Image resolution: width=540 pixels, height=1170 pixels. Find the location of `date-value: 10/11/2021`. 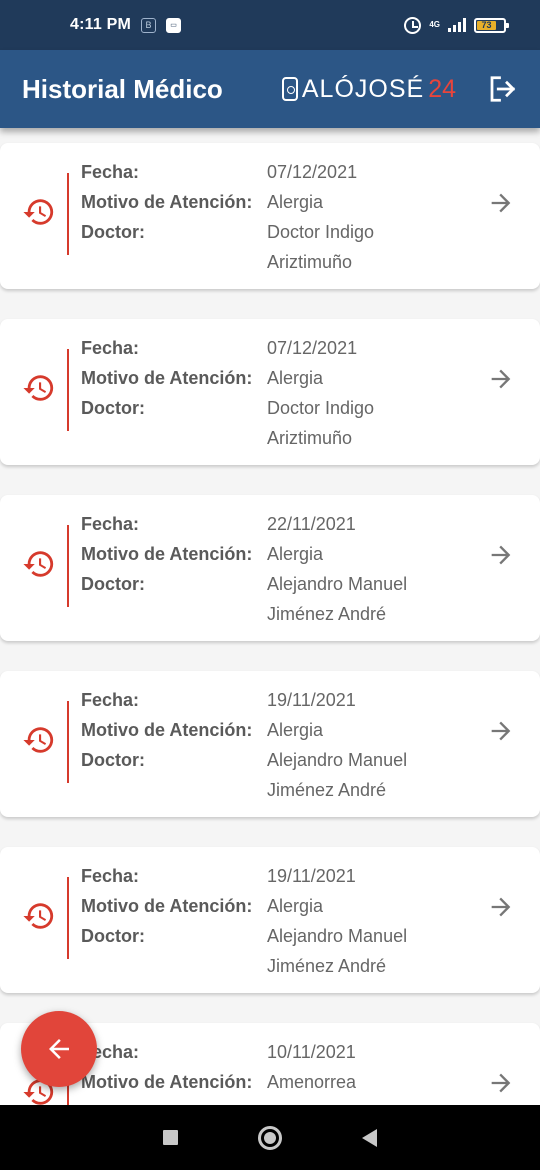

date-value: 10/11/2021 is located at coordinates (311, 1052).